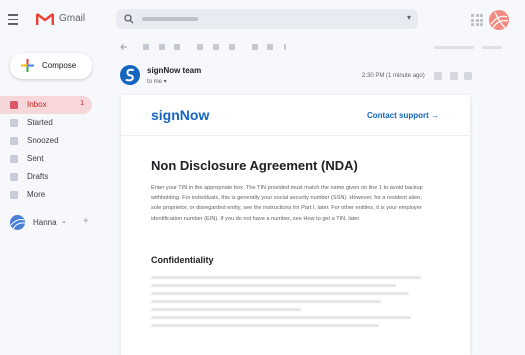  I want to click on drafts-icon, so click(14, 177).